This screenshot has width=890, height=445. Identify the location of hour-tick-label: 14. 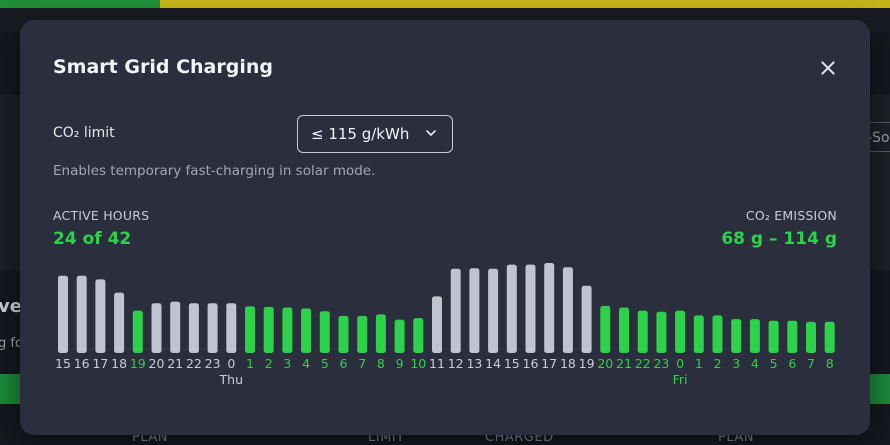
(493, 363).